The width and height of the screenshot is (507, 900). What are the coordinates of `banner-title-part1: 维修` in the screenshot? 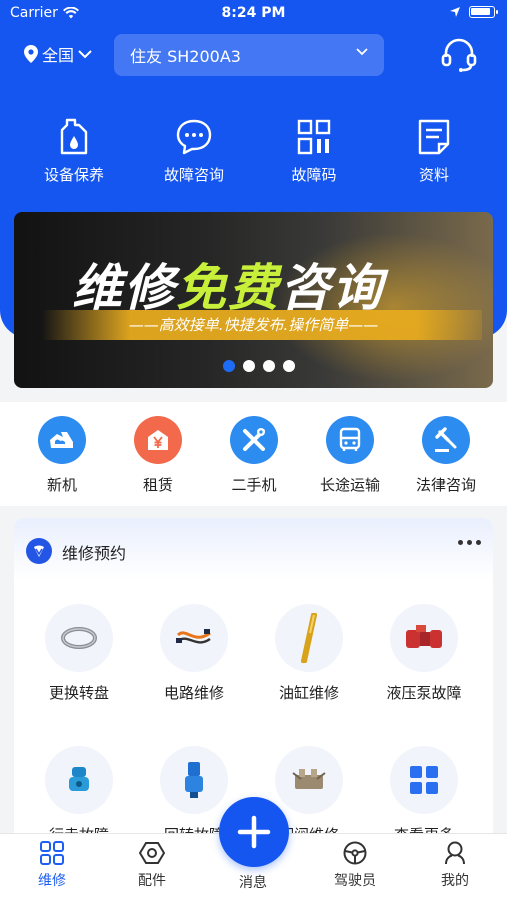 It's located at (124, 288).